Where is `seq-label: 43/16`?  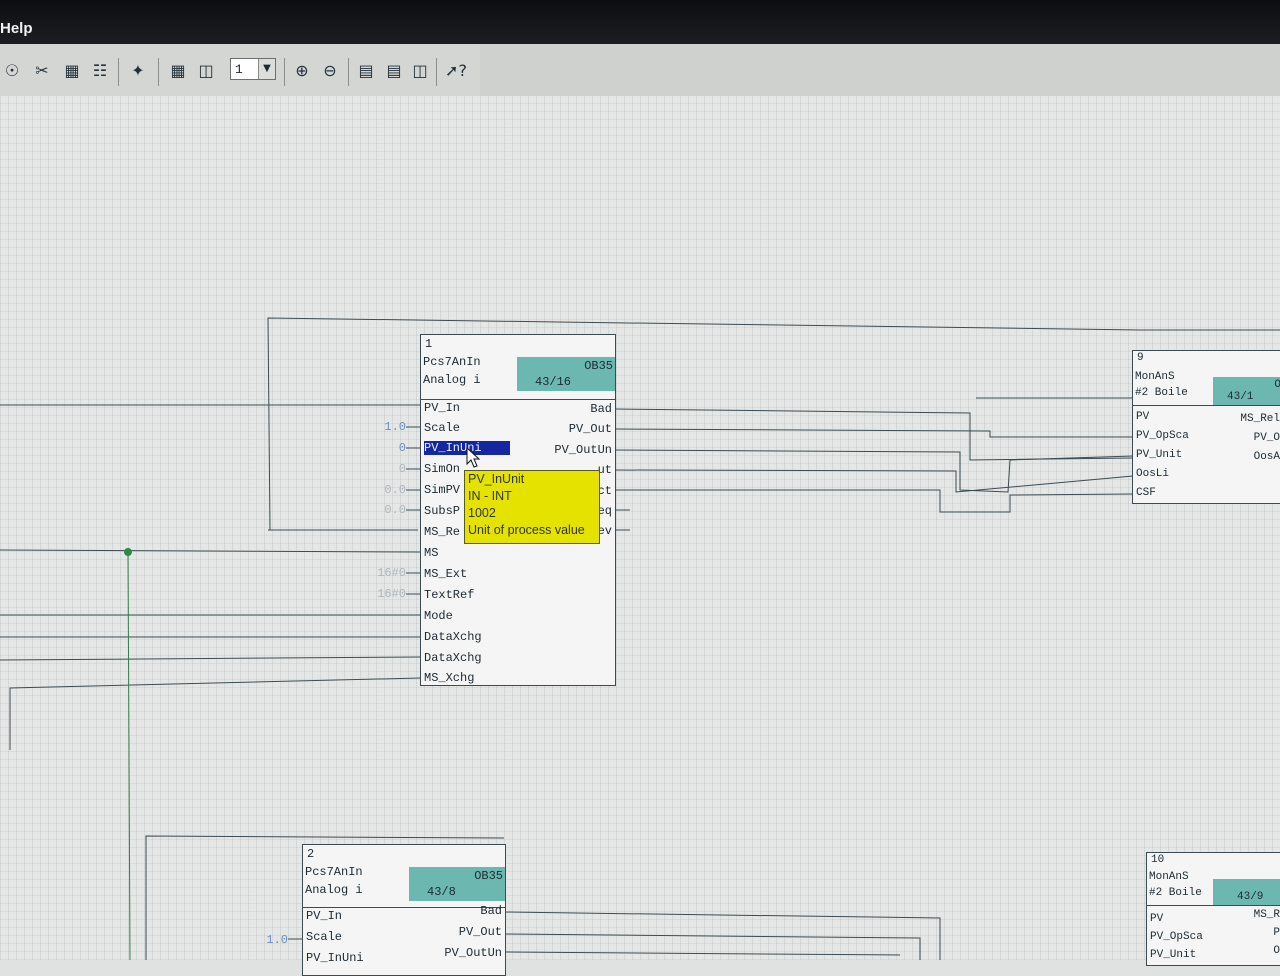 seq-label: 43/16 is located at coordinates (553, 382).